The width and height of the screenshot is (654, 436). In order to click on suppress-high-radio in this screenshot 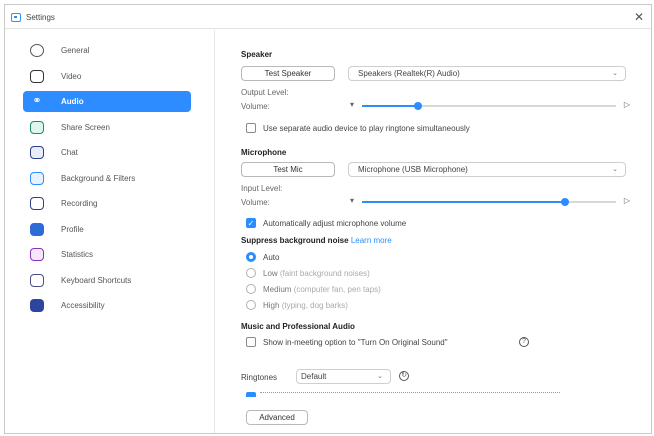, I will do `click(251, 305)`.